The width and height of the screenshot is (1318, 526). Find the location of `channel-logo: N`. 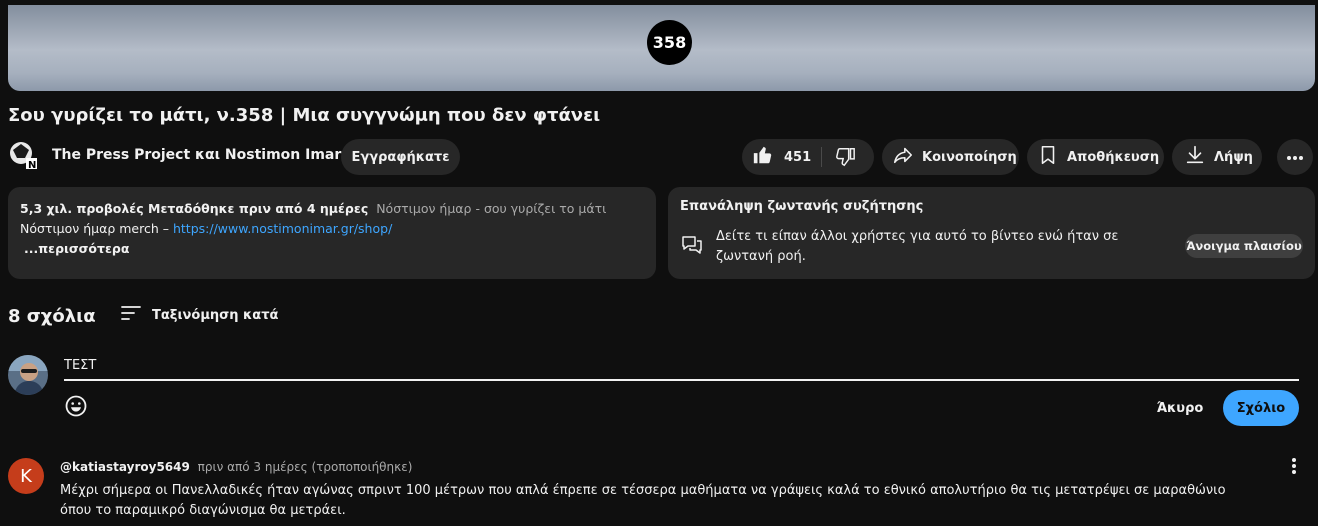

channel-logo: N is located at coordinates (23, 155).